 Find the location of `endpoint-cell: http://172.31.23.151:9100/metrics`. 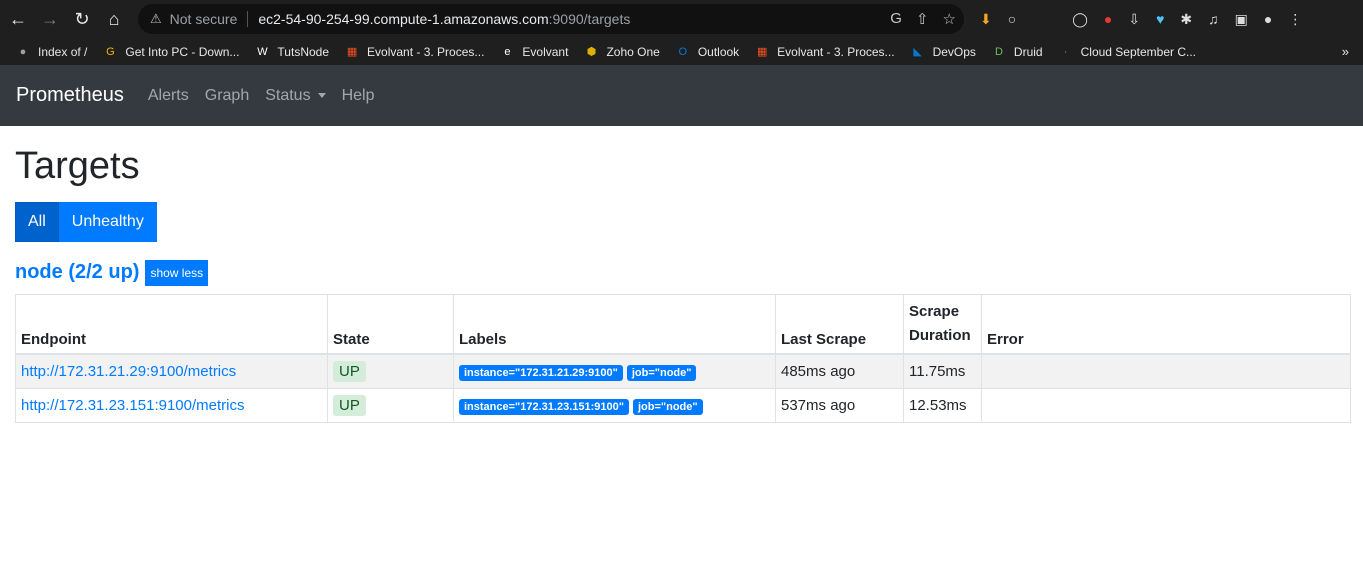

endpoint-cell: http://172.31.23.151:9100/metrics is located at coordinates (171, 405).